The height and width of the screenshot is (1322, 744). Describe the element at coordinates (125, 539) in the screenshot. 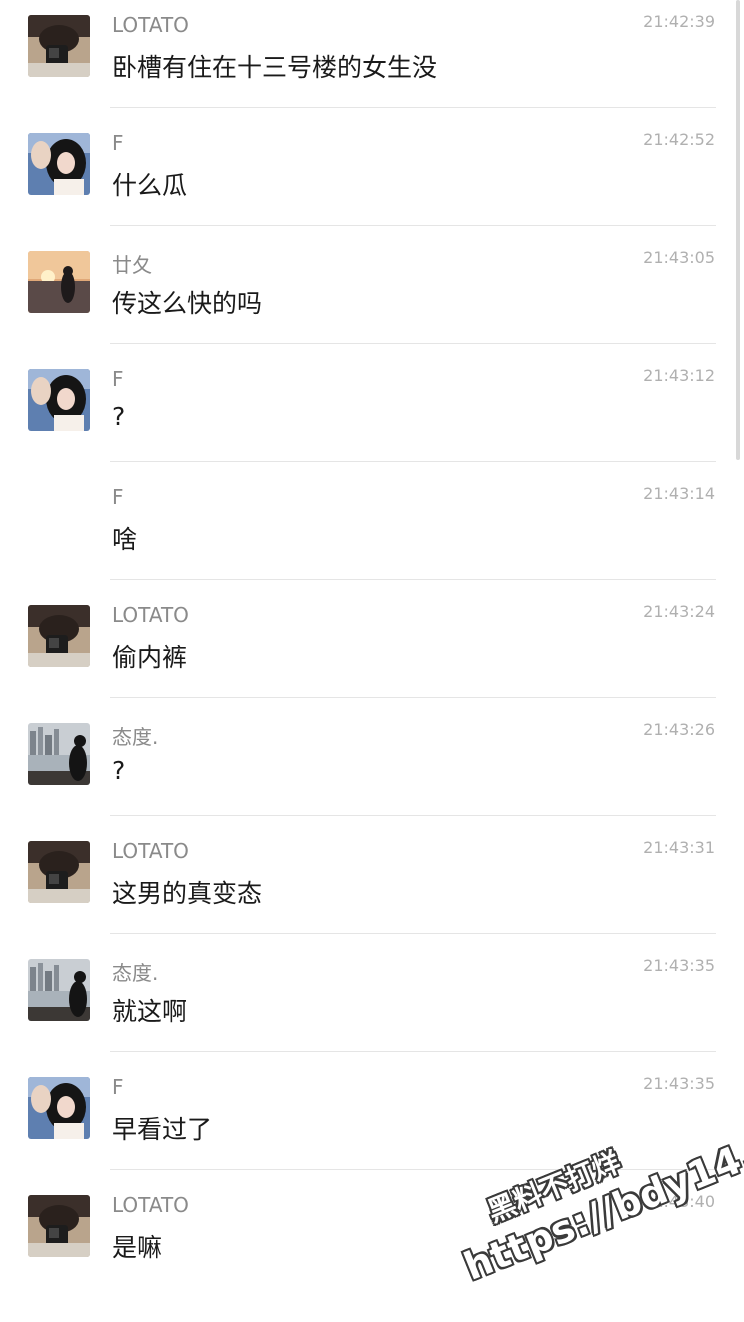

I see `message-text: 啥` at that location.